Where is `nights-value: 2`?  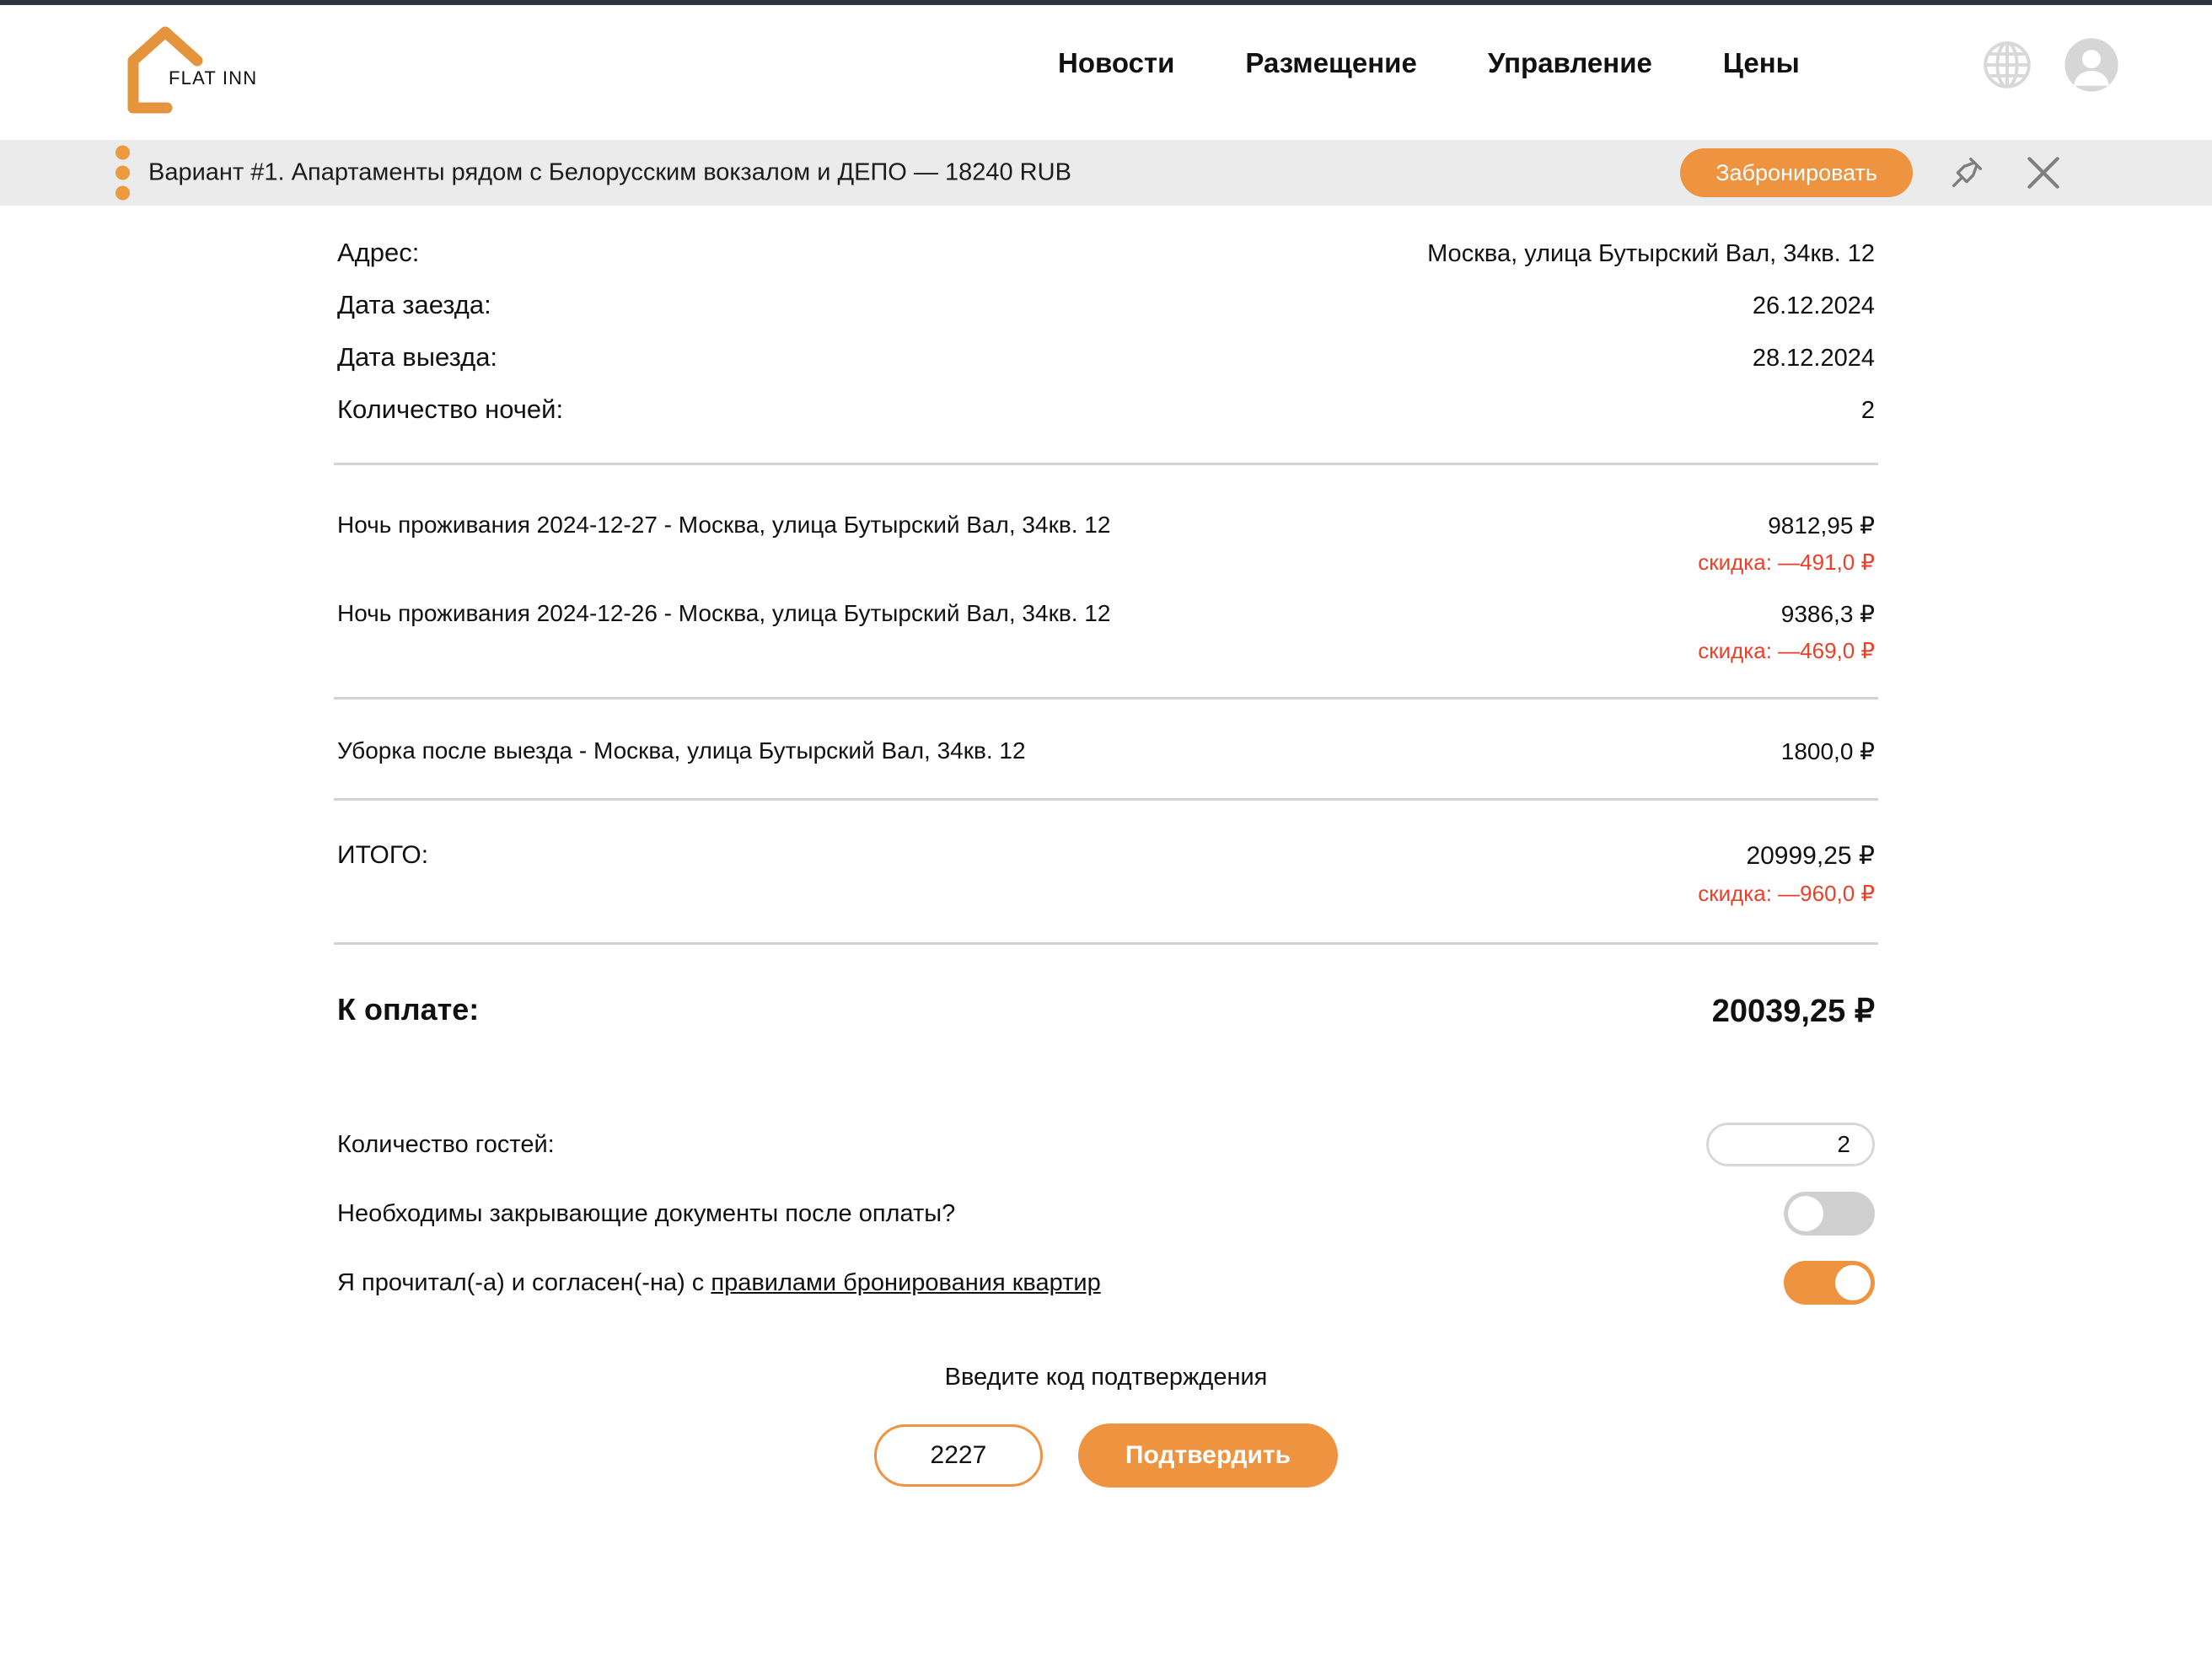
nights-value: 2 is located at coordinates (1868, 410).